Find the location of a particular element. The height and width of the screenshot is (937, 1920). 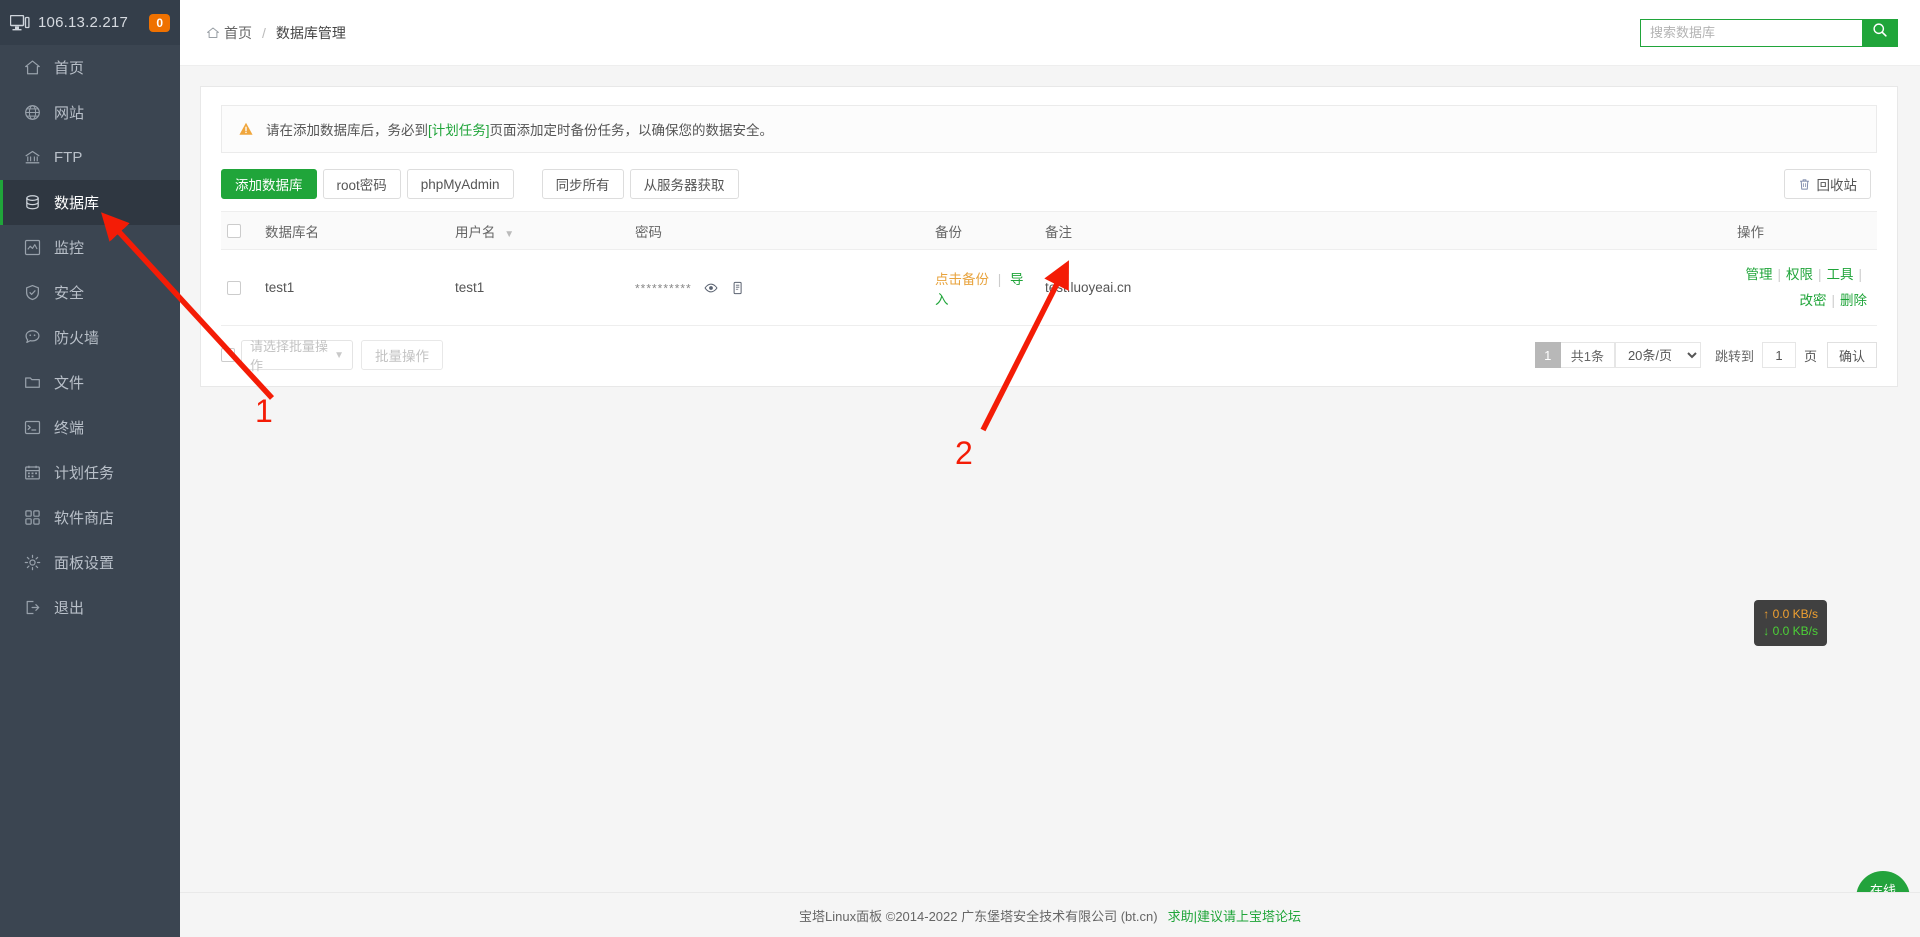

trash-icon is located at coordinates (1804, 184).